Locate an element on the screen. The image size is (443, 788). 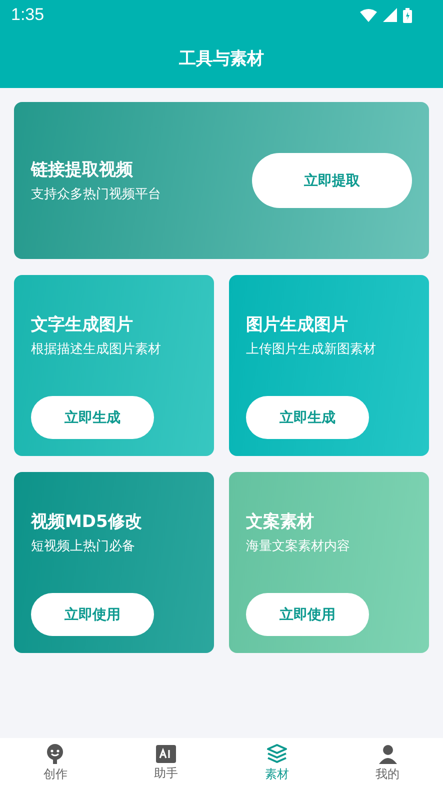
nav-tab: 我的 is located at coordinates (388, 763).